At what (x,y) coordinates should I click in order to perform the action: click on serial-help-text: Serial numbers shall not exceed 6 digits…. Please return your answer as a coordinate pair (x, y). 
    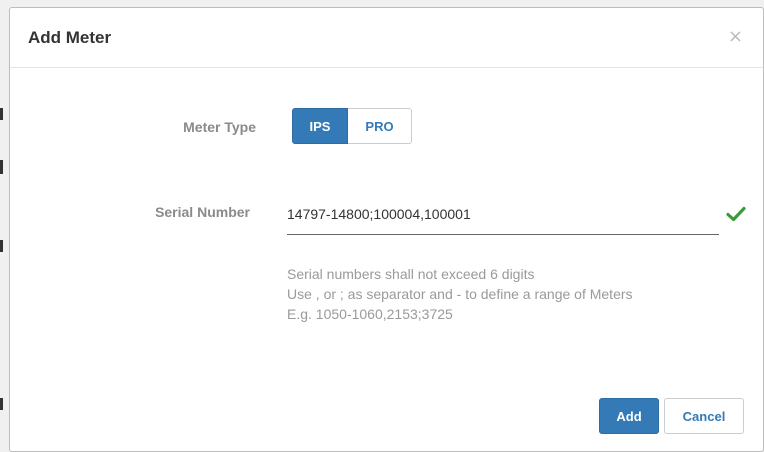
    Looking at the image, I should click on (460, 294).